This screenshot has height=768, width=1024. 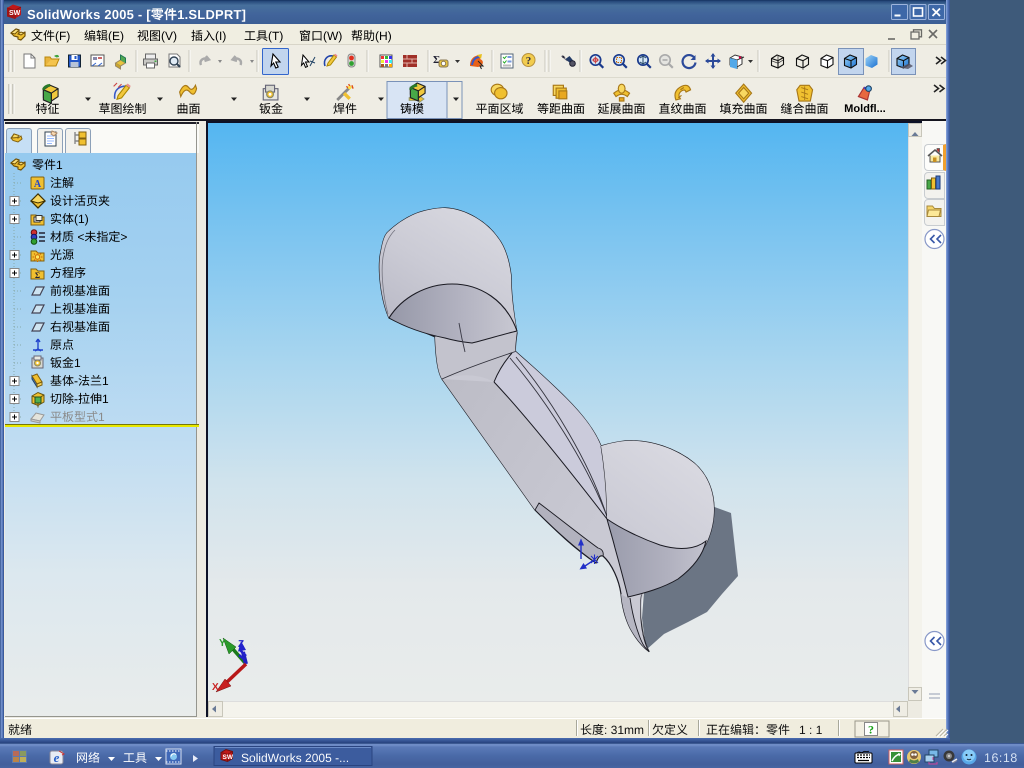 I want to click on svg-text: A, so click(x=38, y=184).